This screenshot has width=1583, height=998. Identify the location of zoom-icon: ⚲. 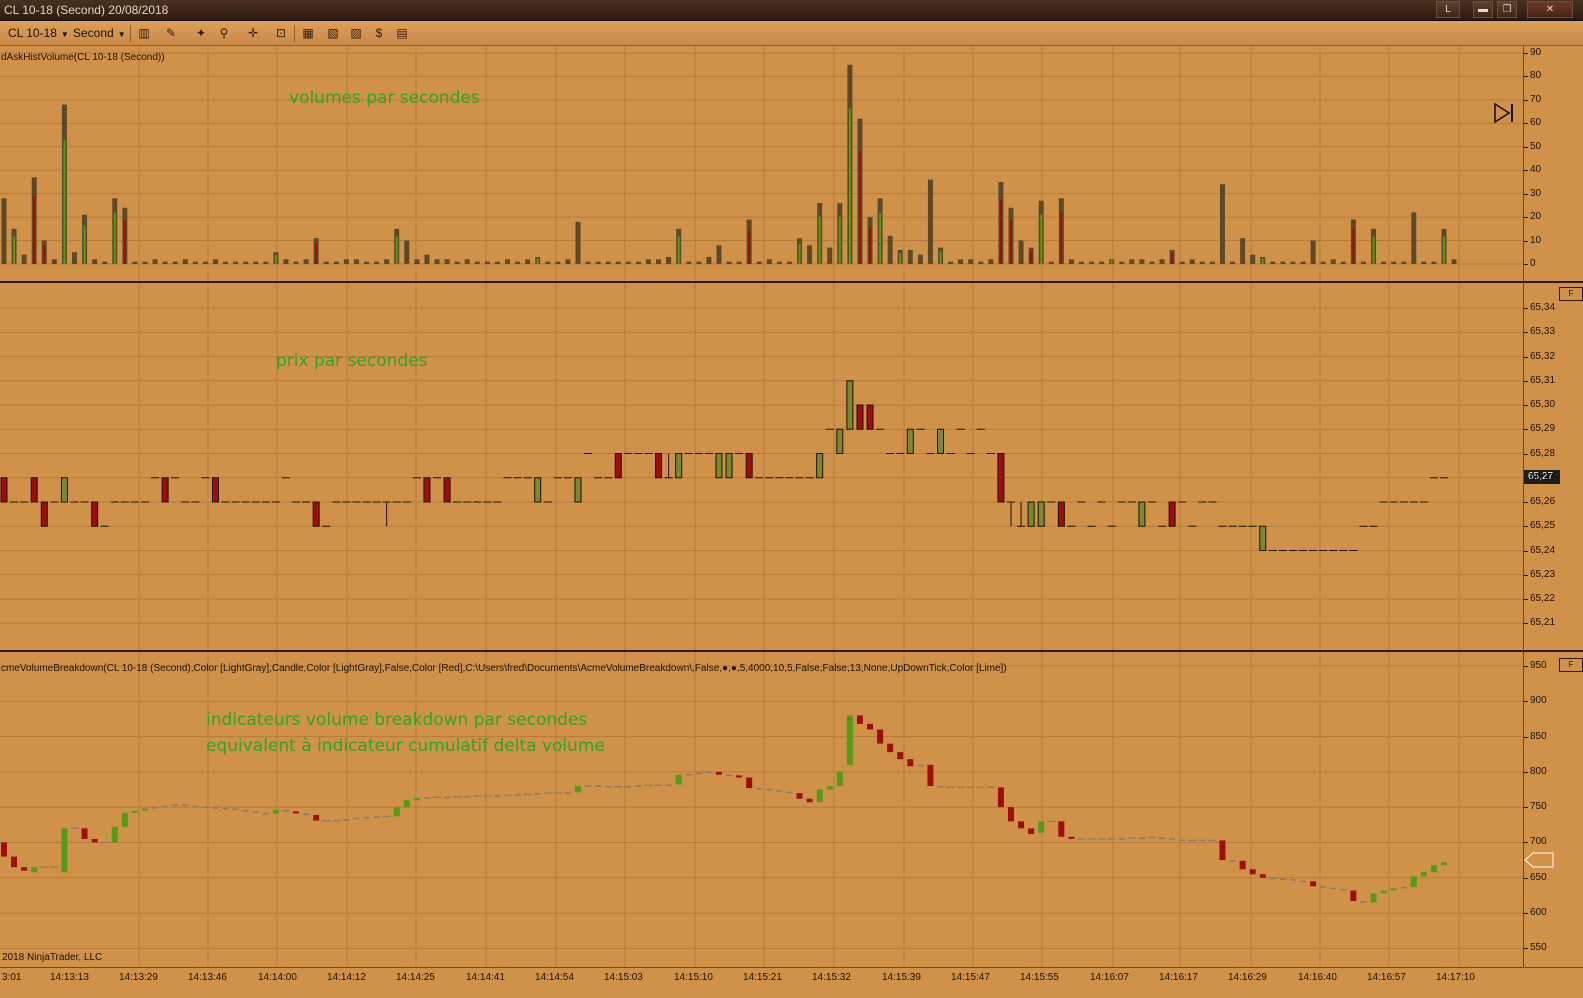
(224, 33).